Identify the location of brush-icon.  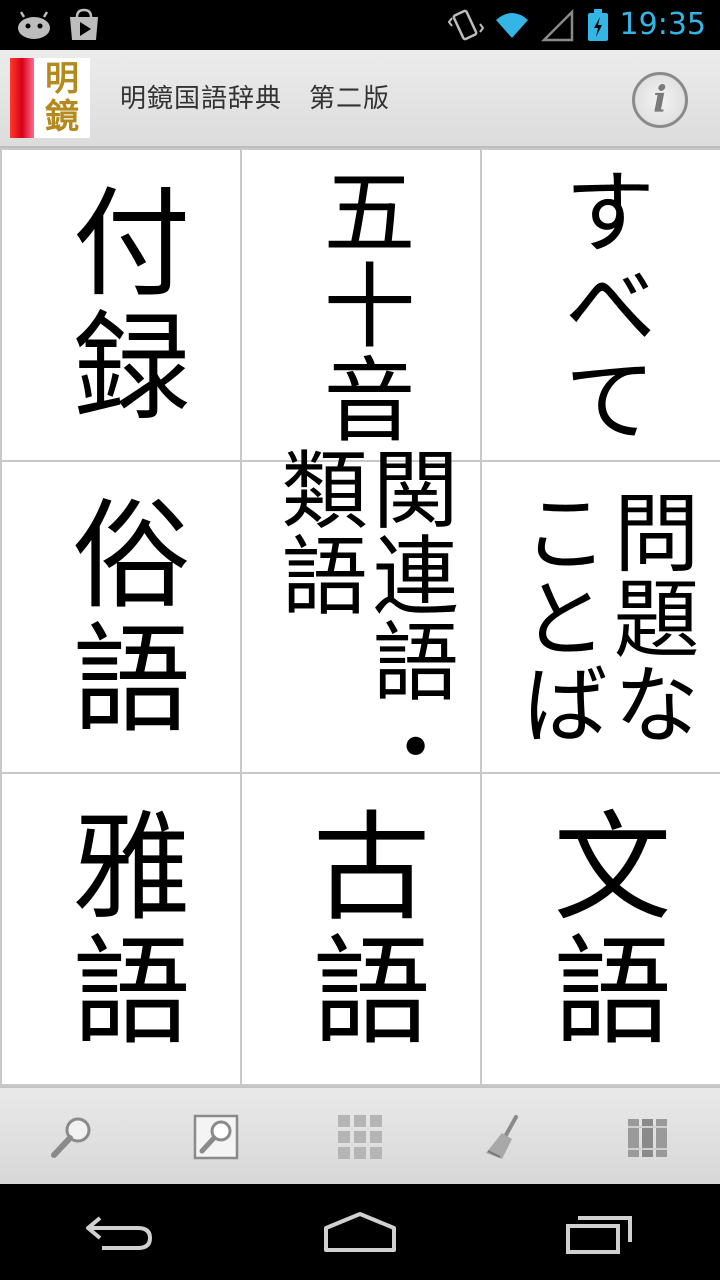
(502, 1137).